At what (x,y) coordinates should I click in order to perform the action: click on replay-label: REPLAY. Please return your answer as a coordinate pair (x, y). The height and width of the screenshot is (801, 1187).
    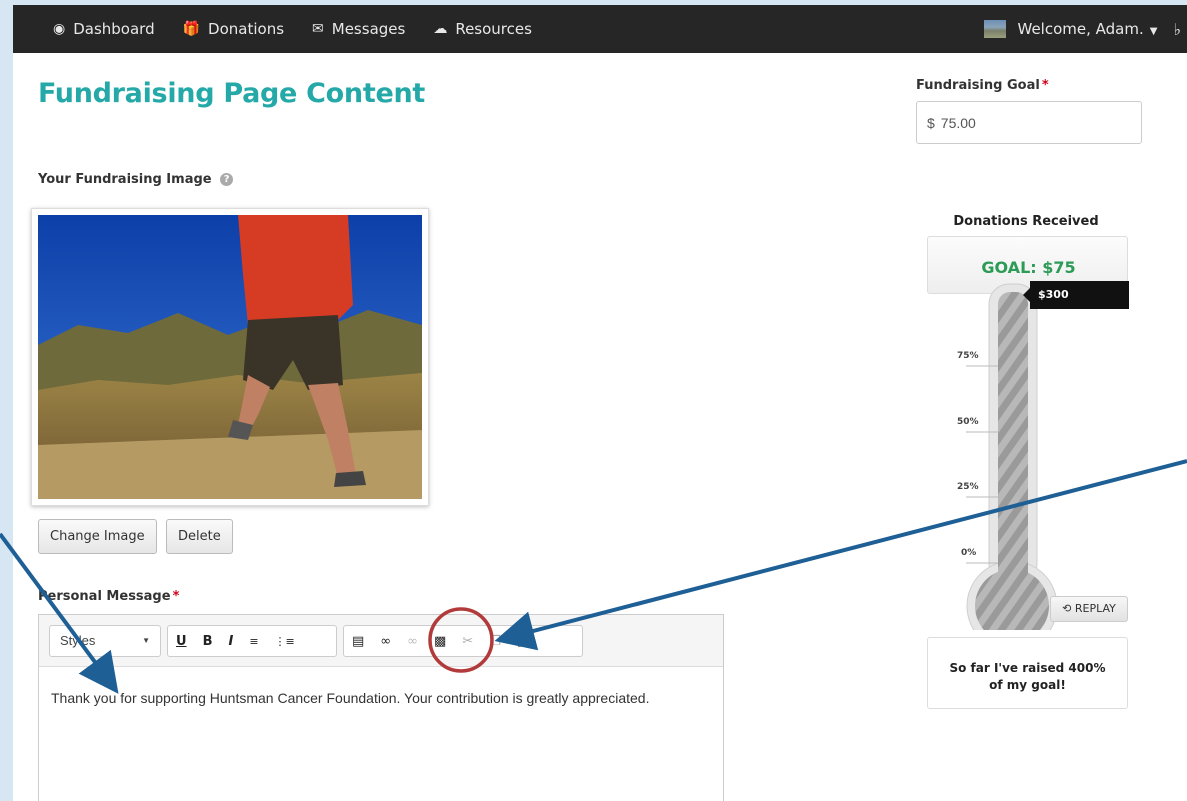
    Looking at the image, I should click on (1095, 608).